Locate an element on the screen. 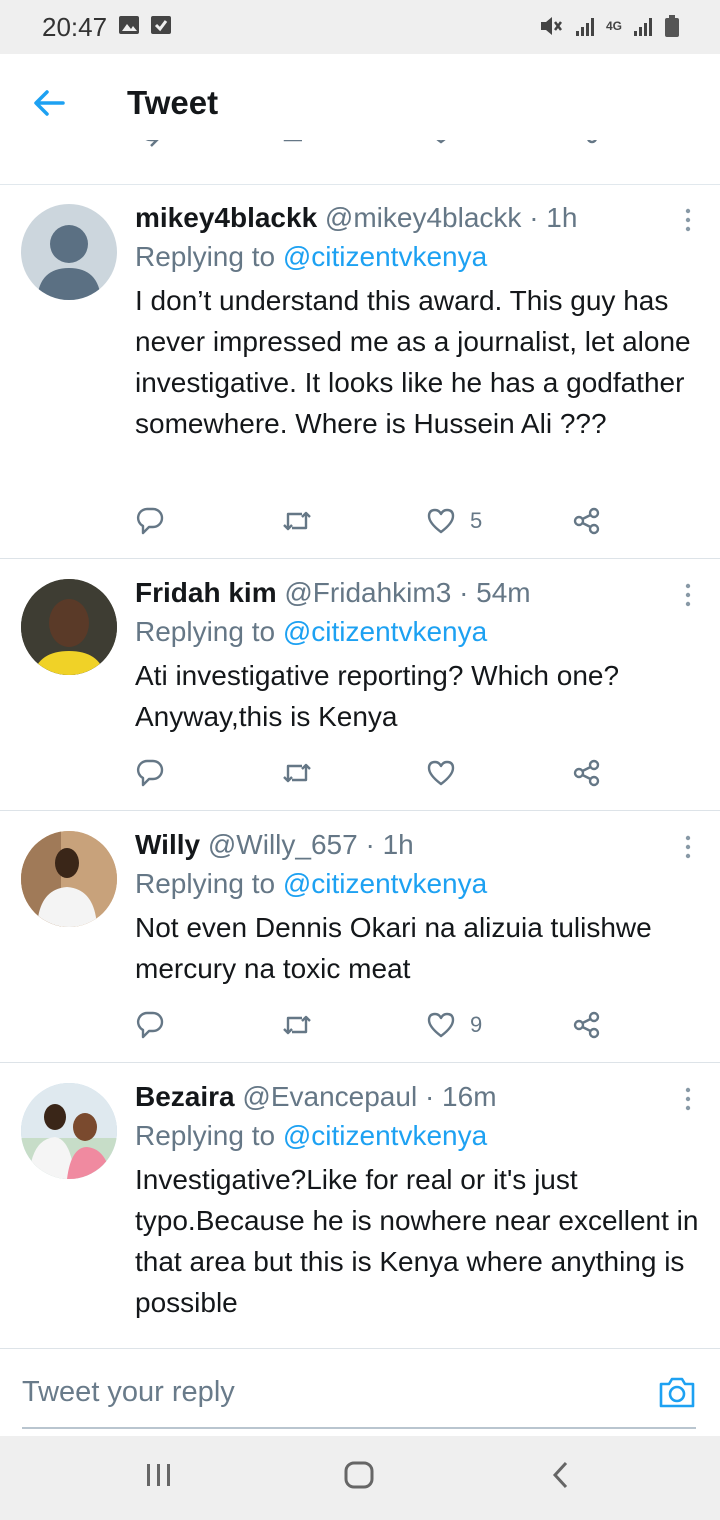 This screenshot has height=1520, width=720. tweet-time: · 54m is located at coordinates (495, 592).